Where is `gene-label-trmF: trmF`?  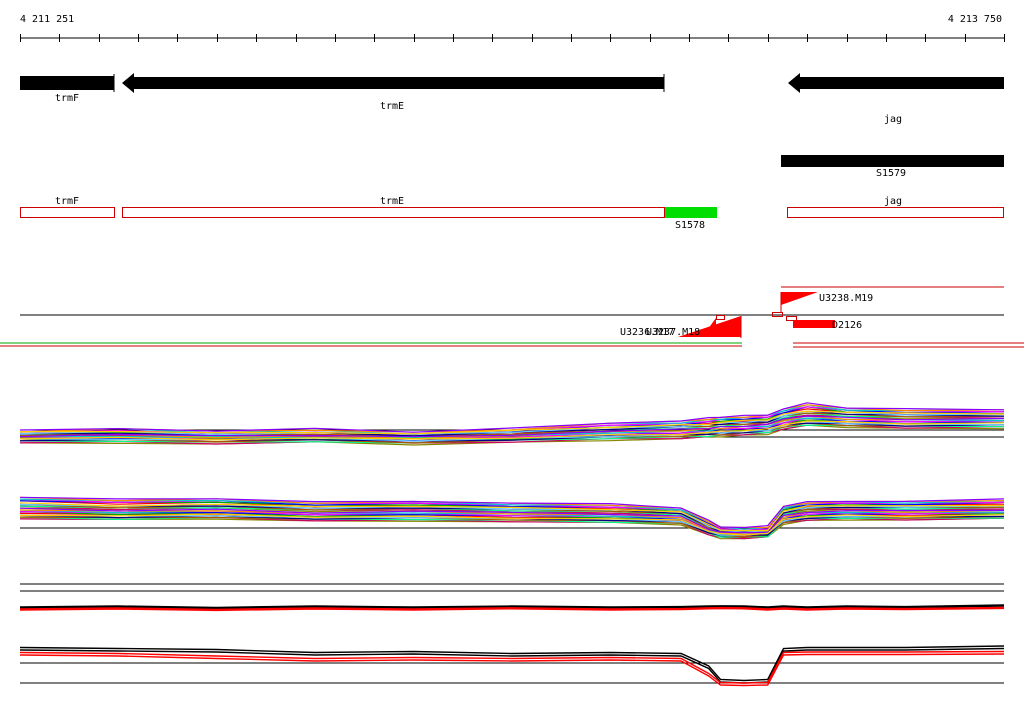 gene-label-trmF: trmF is located at coordinates (67, 98).